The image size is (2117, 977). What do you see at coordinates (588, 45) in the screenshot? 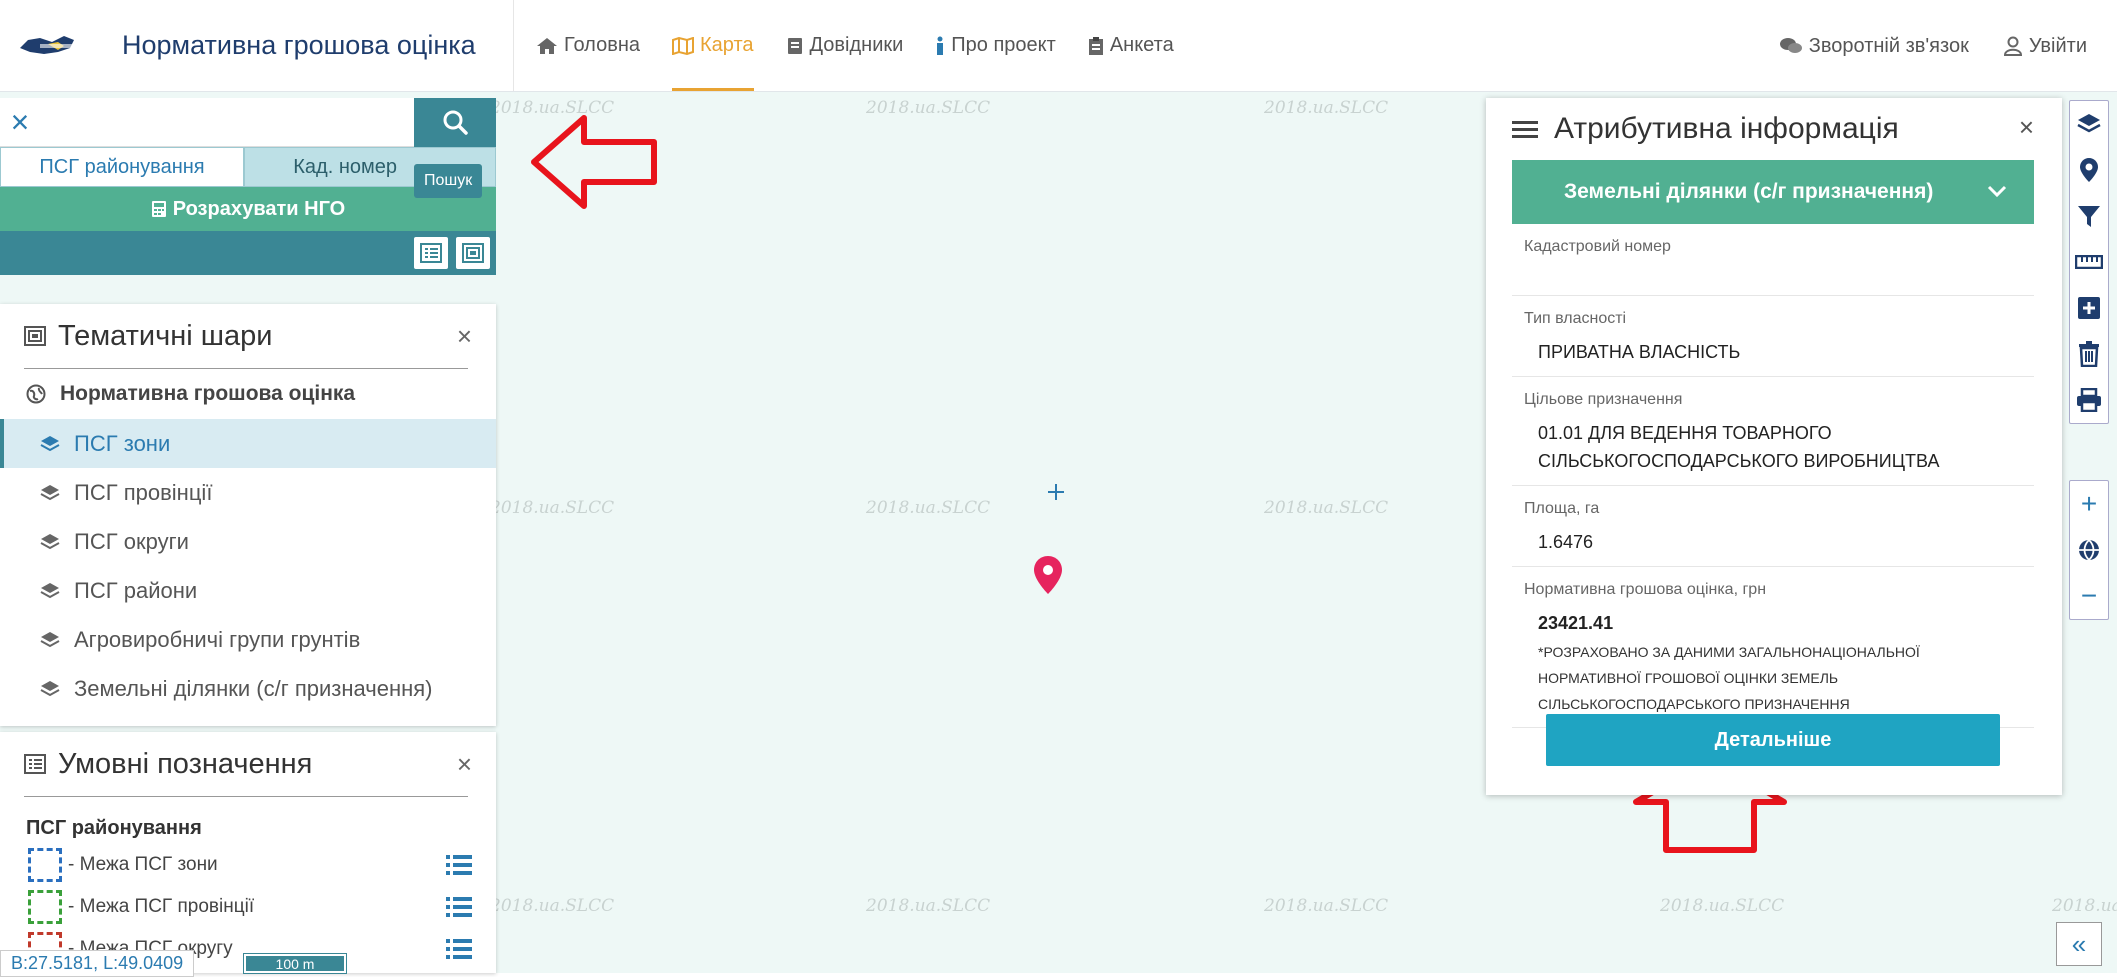
I see `nav-home: Головна` at bounding box center [588, 45].